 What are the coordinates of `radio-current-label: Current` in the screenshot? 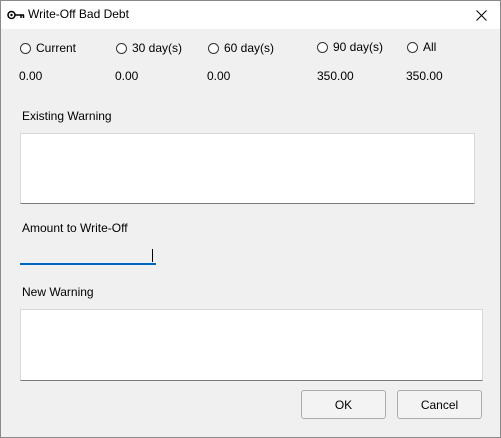 It's located at (56, 48).